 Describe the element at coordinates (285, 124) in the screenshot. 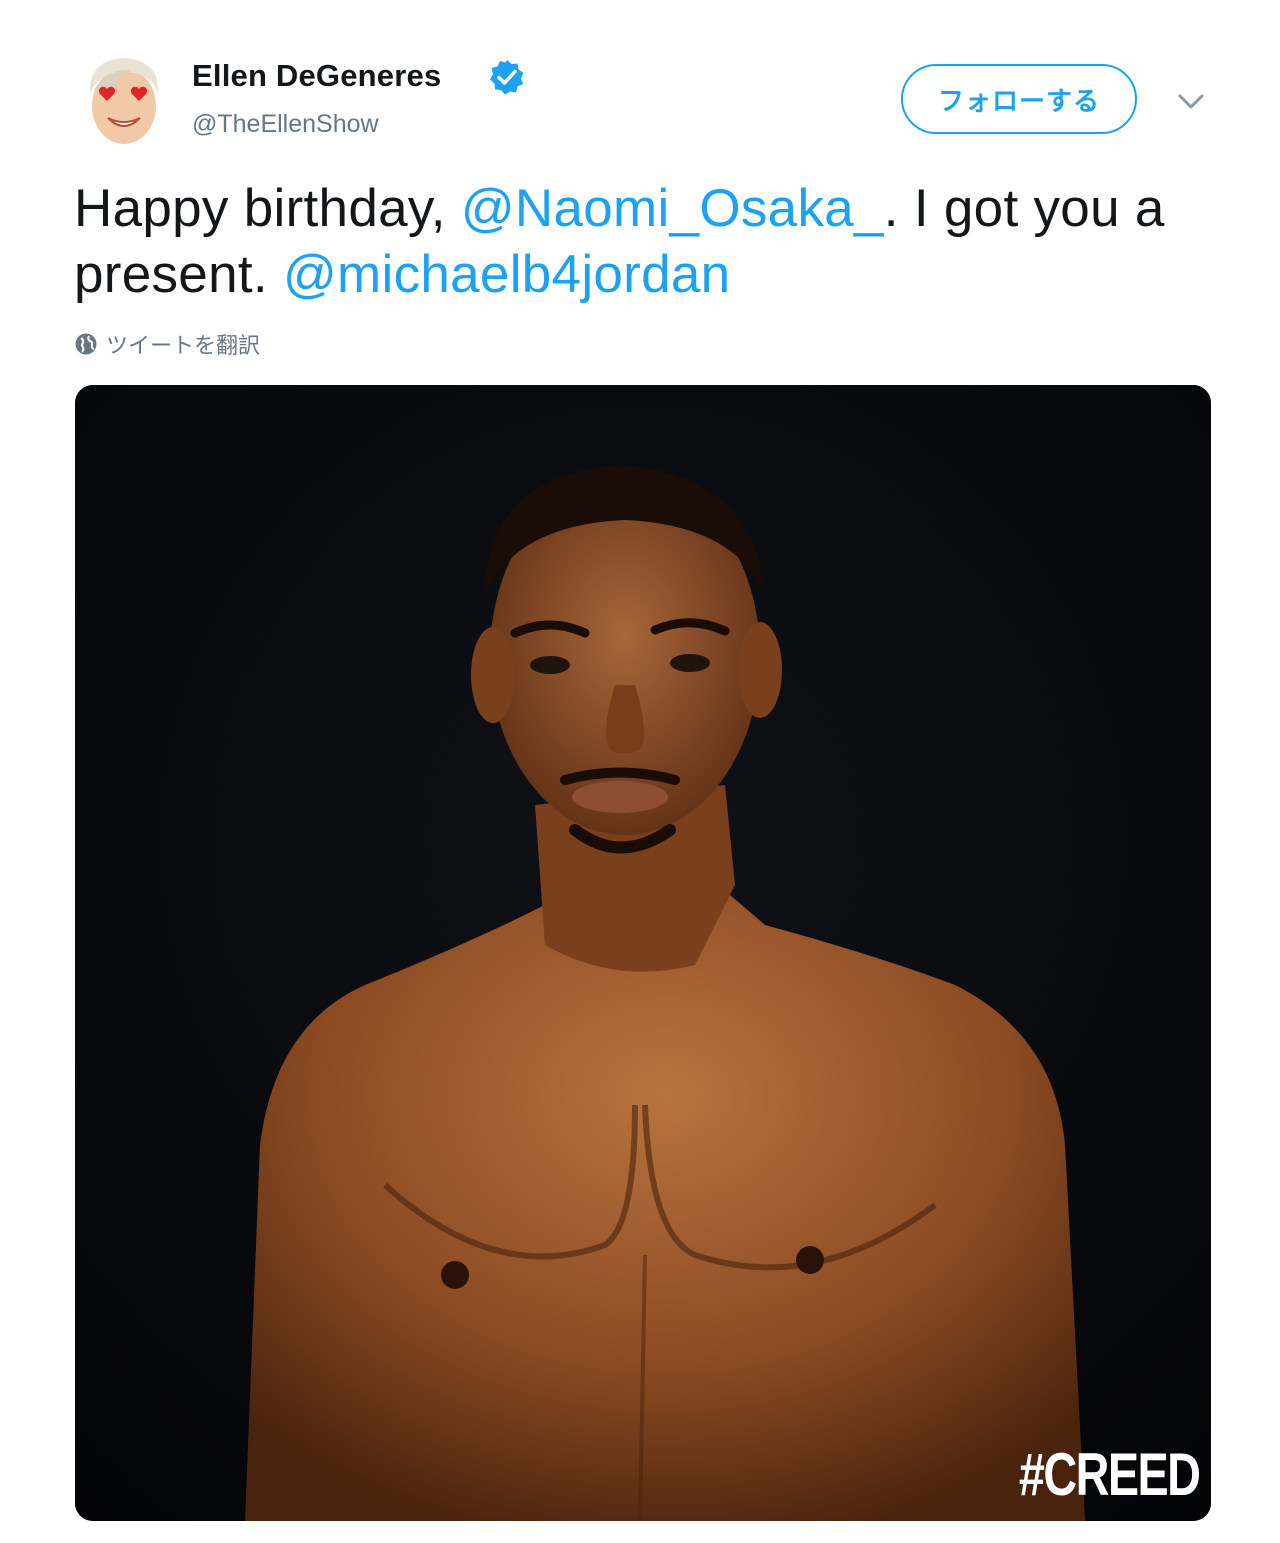

I see `author-screen-name: @TheEllenShow` at that location.